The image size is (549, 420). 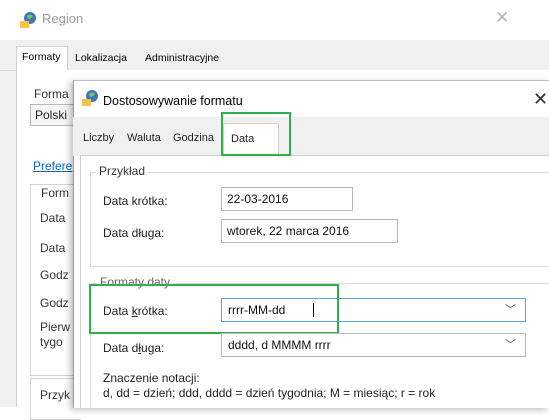 I want to click on tab-lokalizacja: Lokalizacja, so click(x=104, y=59).